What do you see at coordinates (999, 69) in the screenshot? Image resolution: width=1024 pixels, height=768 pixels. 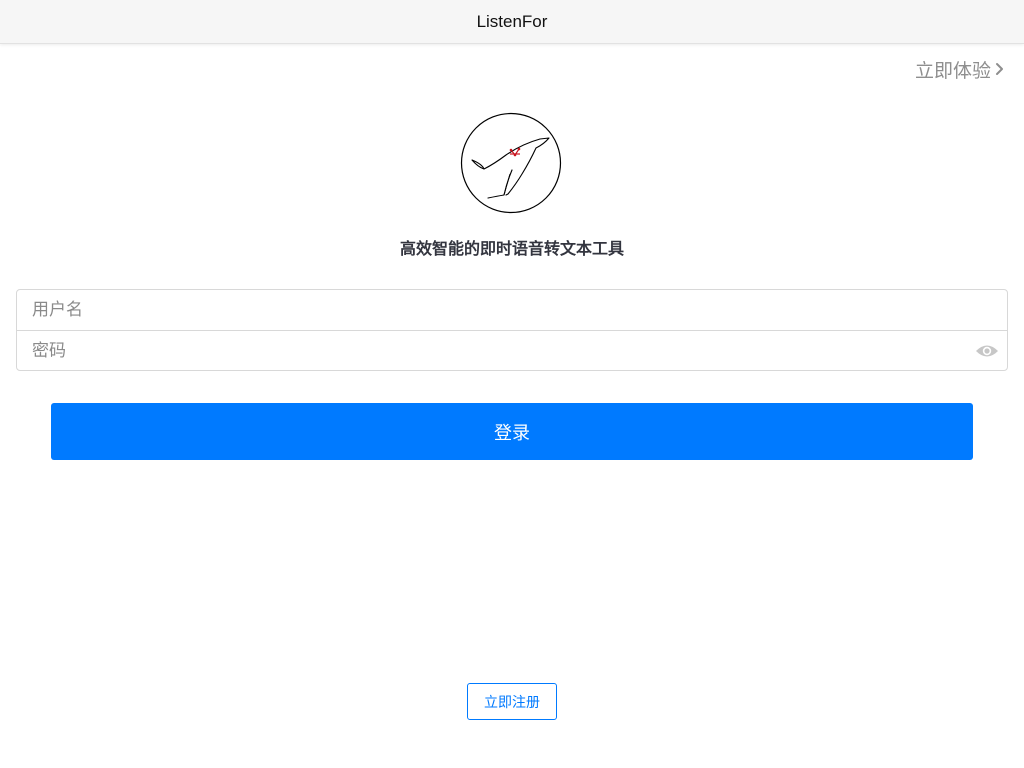 I see `chevron-right-icon` at bounding box center [999, 69].